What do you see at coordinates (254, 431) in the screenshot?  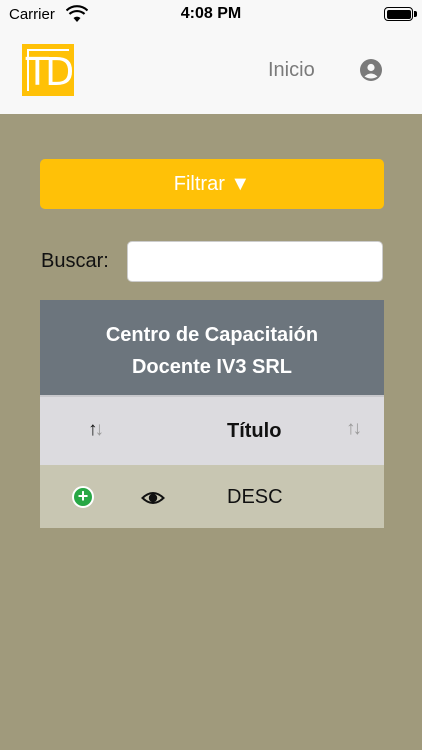 I see `column-title-header: Título` at bounding box center [254, 431].